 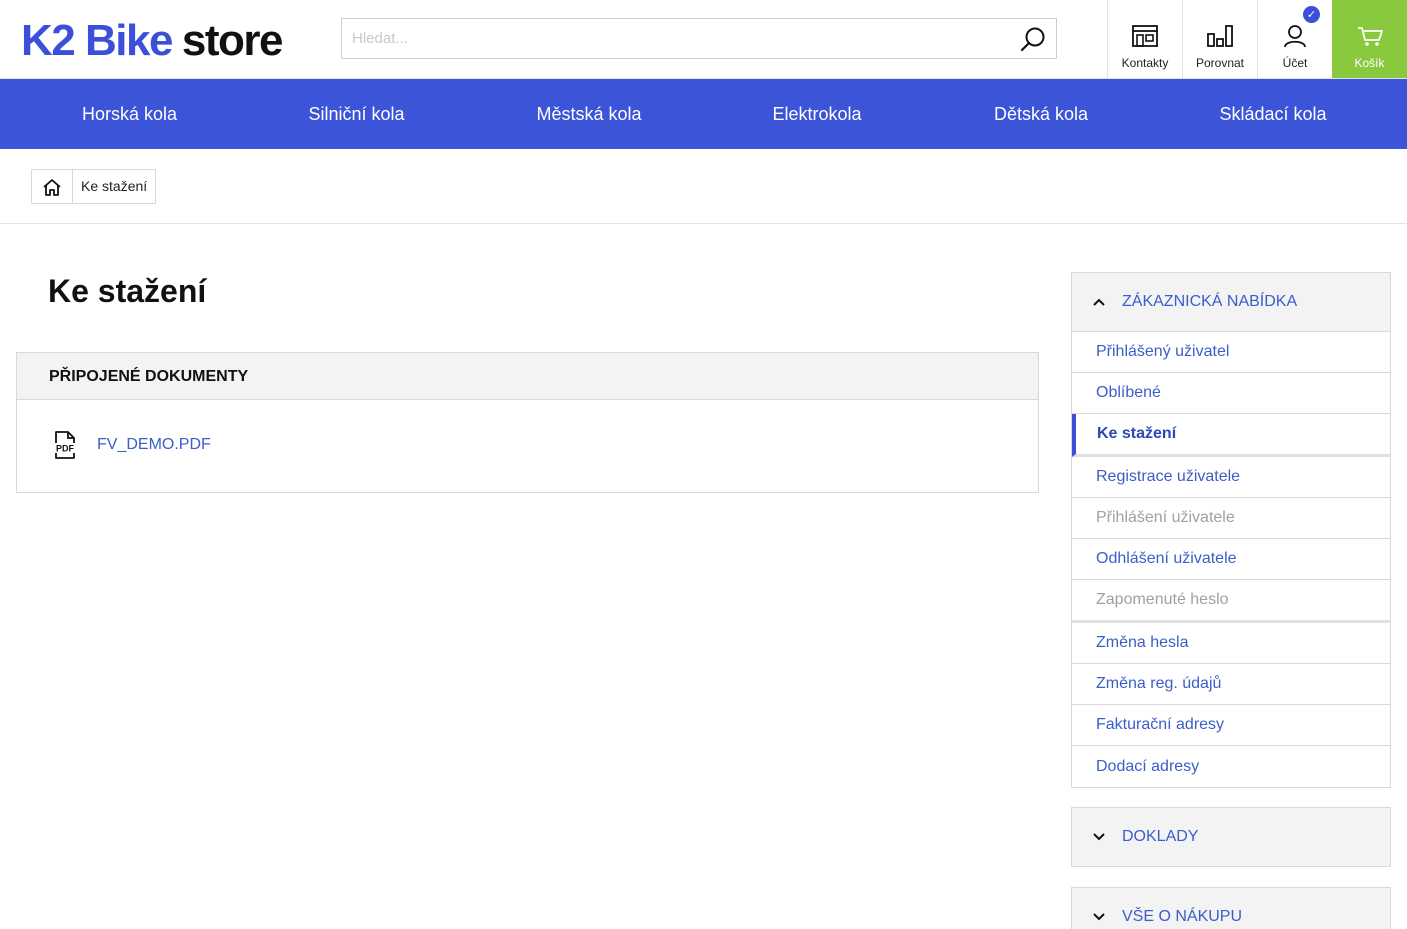 I want to click on cart-label: Košík, so click(x=1369, y=63).